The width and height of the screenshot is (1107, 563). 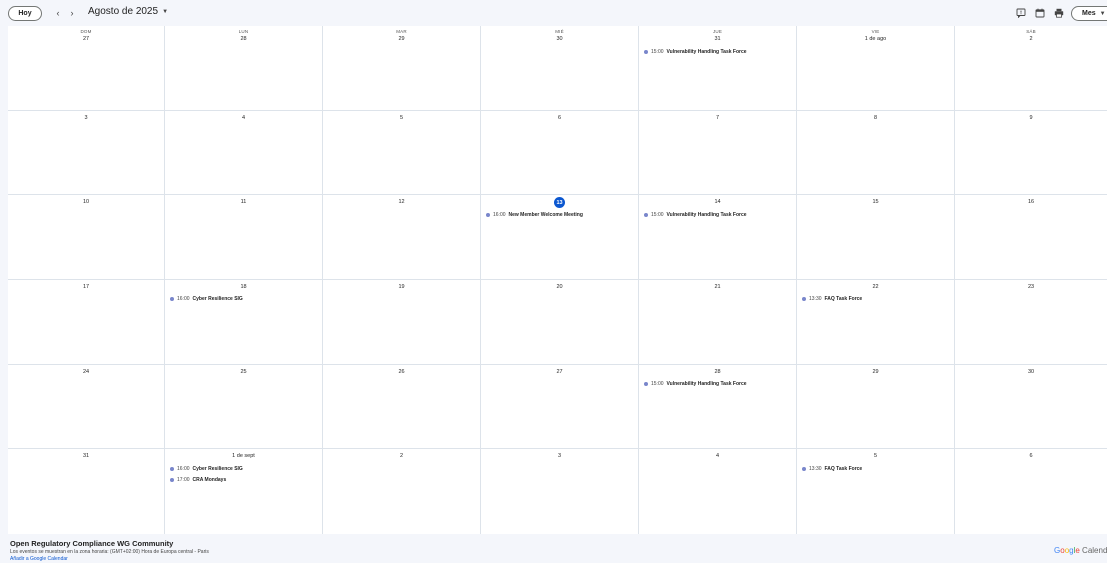 I want to click on day-cell: 28 15:00 Vulnerability Handling Task Force, so click(x=718, y=407).